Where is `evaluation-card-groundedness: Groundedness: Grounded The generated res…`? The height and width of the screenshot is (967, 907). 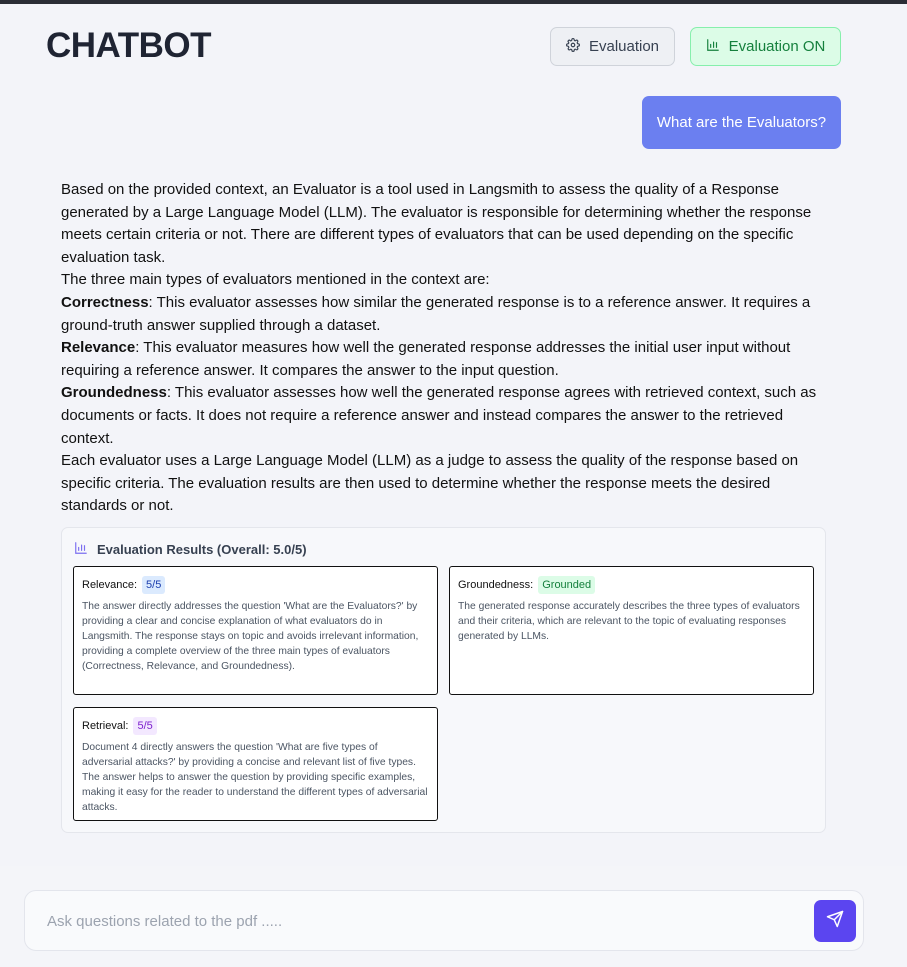
evaluation-card-groundedness: Groundedness: Grounded The generated res… is located at coordinates (631, 630).